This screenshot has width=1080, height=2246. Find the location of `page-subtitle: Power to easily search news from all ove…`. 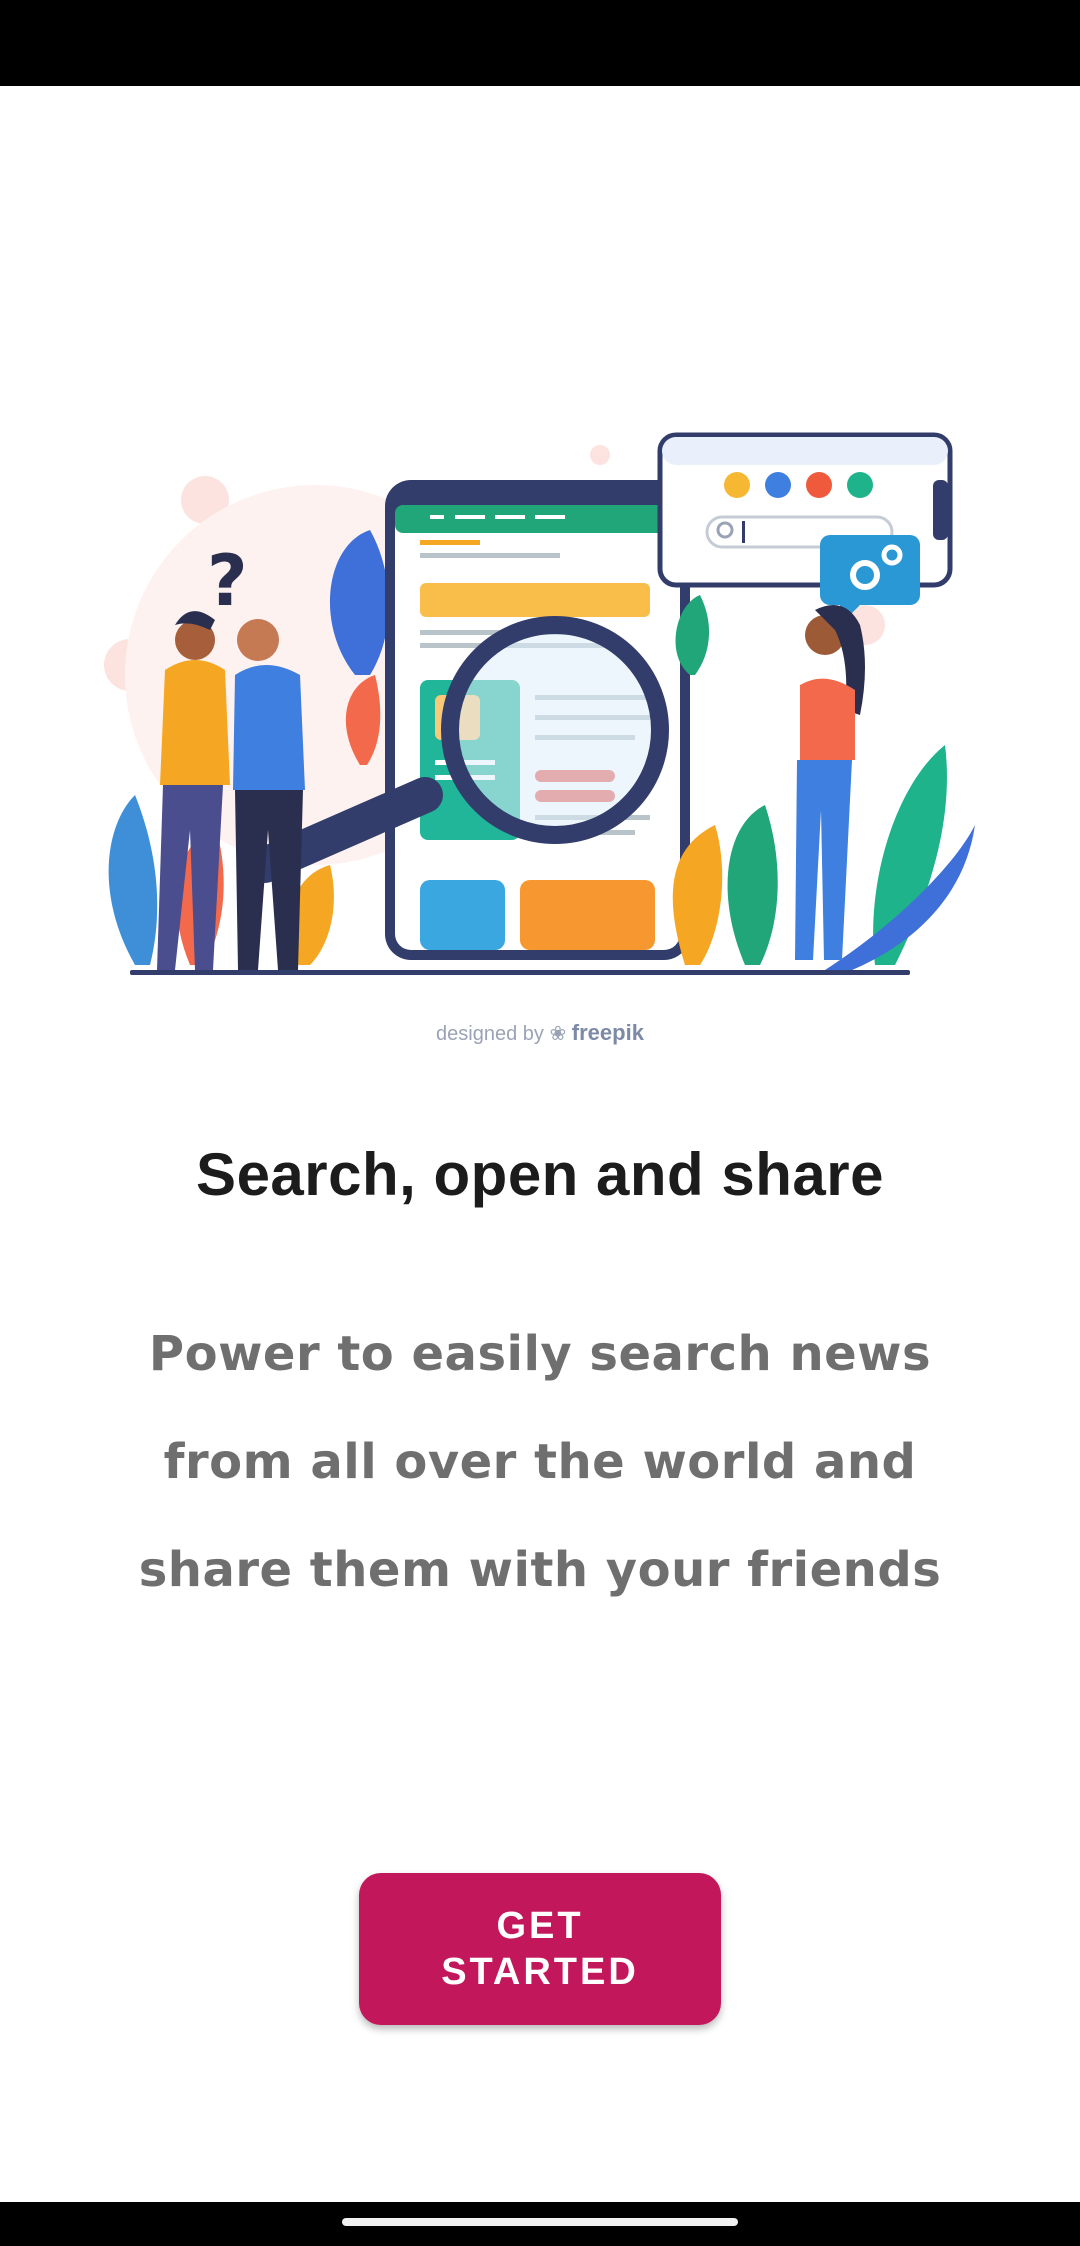

page-subtitle: Power to easily search news from all ove… is located at coordinates (540, 1462).